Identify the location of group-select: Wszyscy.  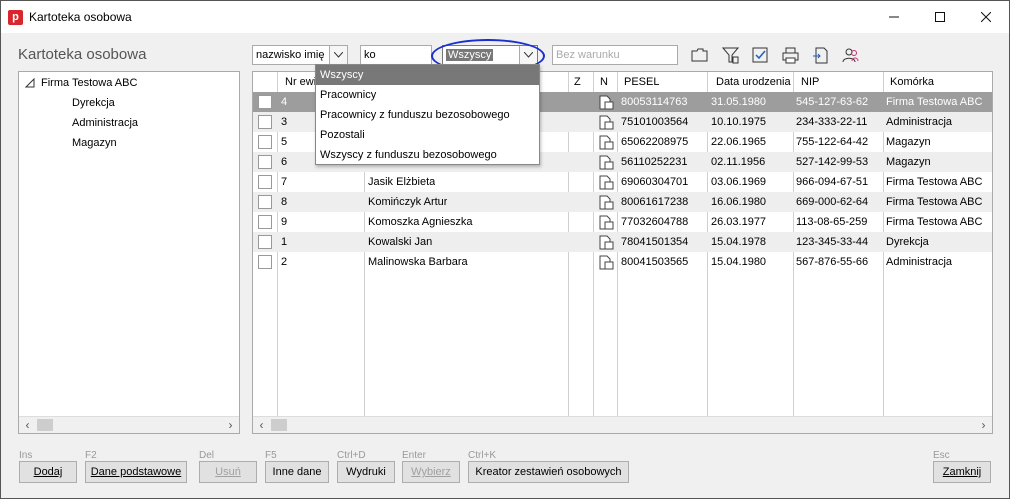
(490, 55).